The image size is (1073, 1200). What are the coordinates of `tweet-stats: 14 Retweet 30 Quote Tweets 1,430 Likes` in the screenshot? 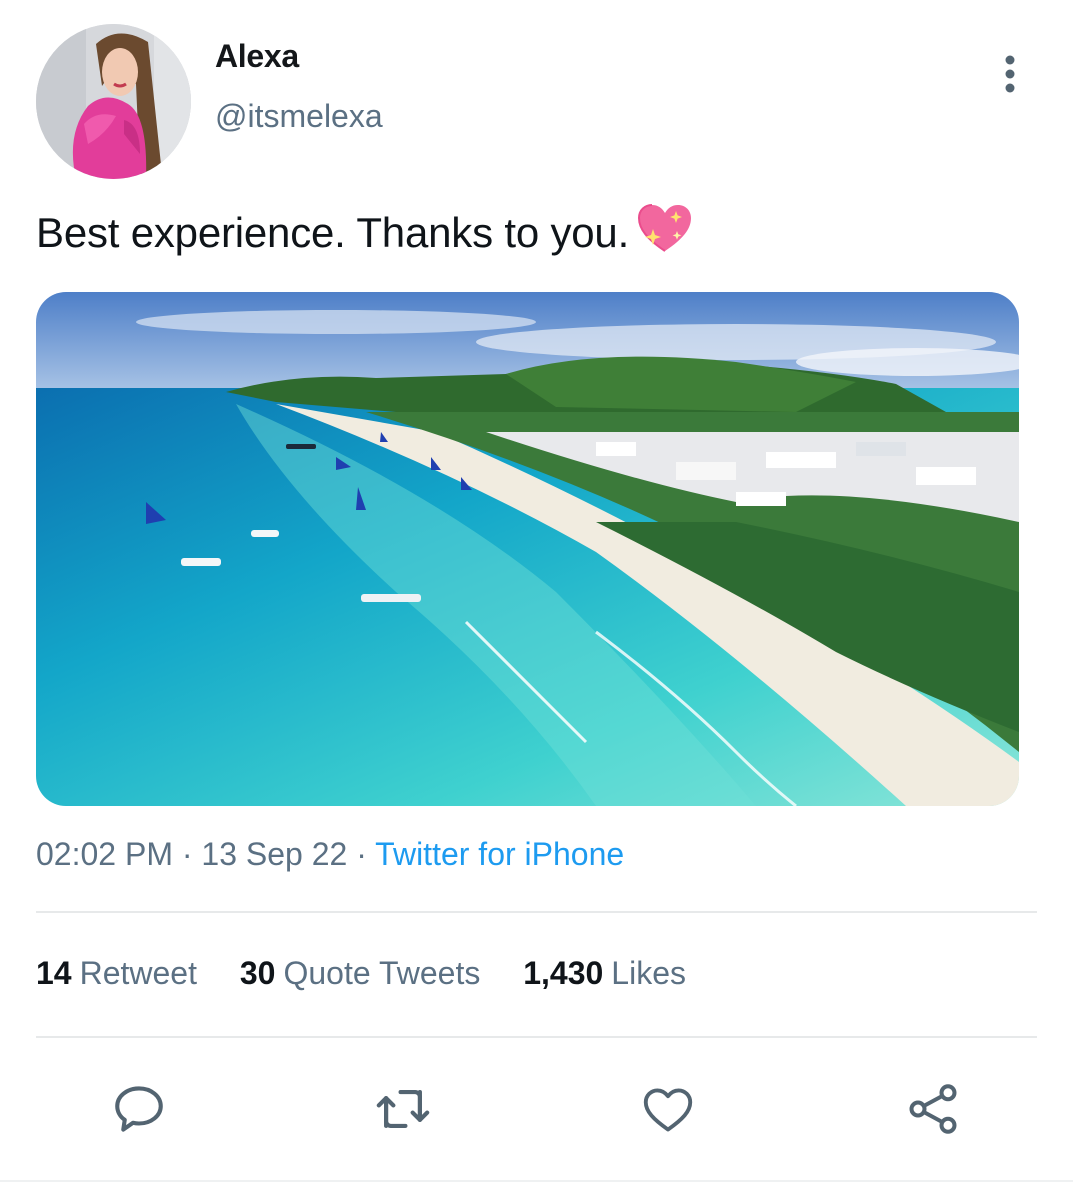 It's located at (378, 973).